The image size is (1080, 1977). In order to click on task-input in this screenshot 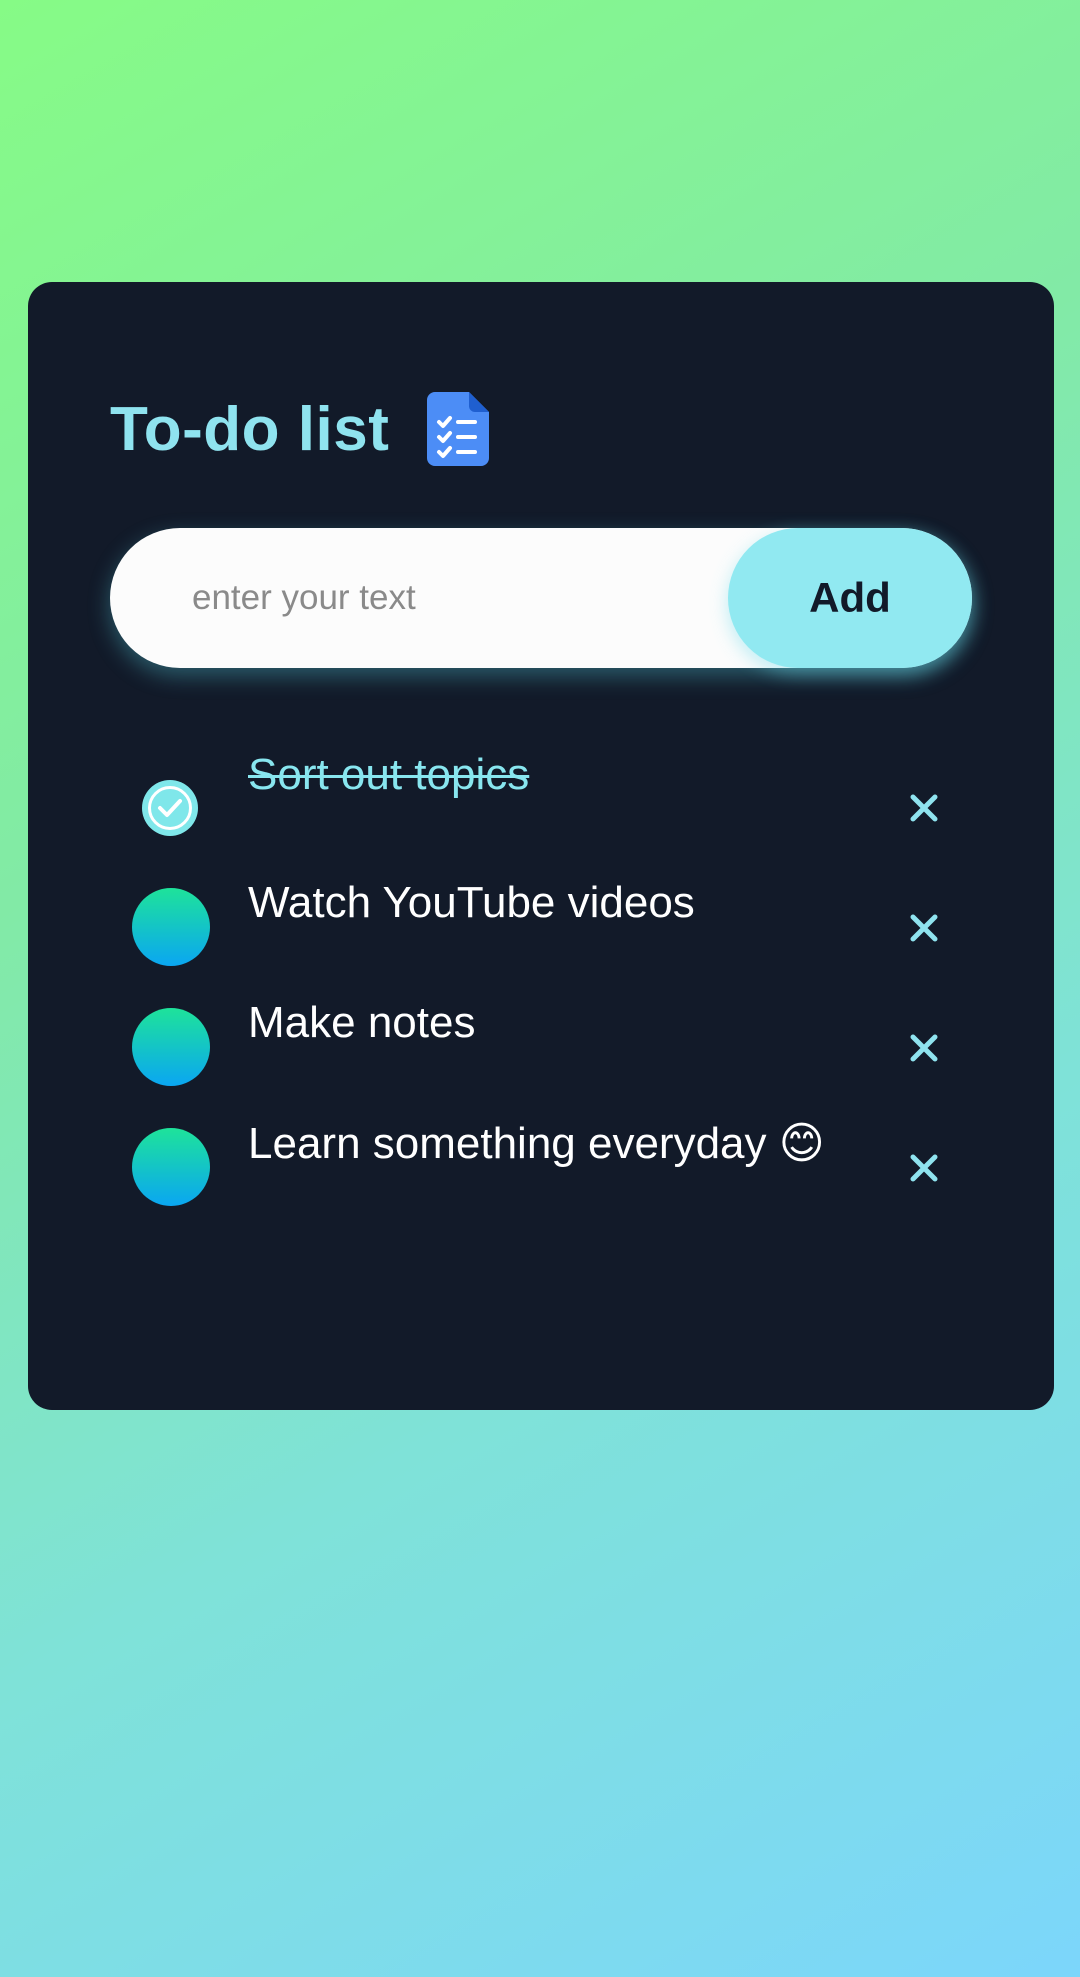, I will do `click(452, 598)`.